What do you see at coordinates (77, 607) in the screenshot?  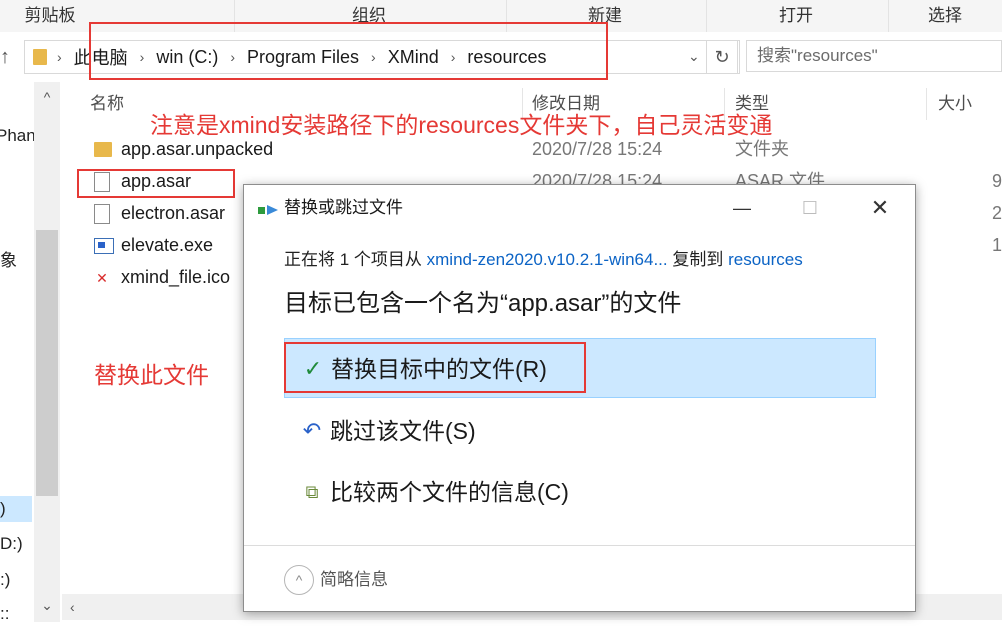 I see `chevron-left-icon: ‹` at bounding box center [77, 607].